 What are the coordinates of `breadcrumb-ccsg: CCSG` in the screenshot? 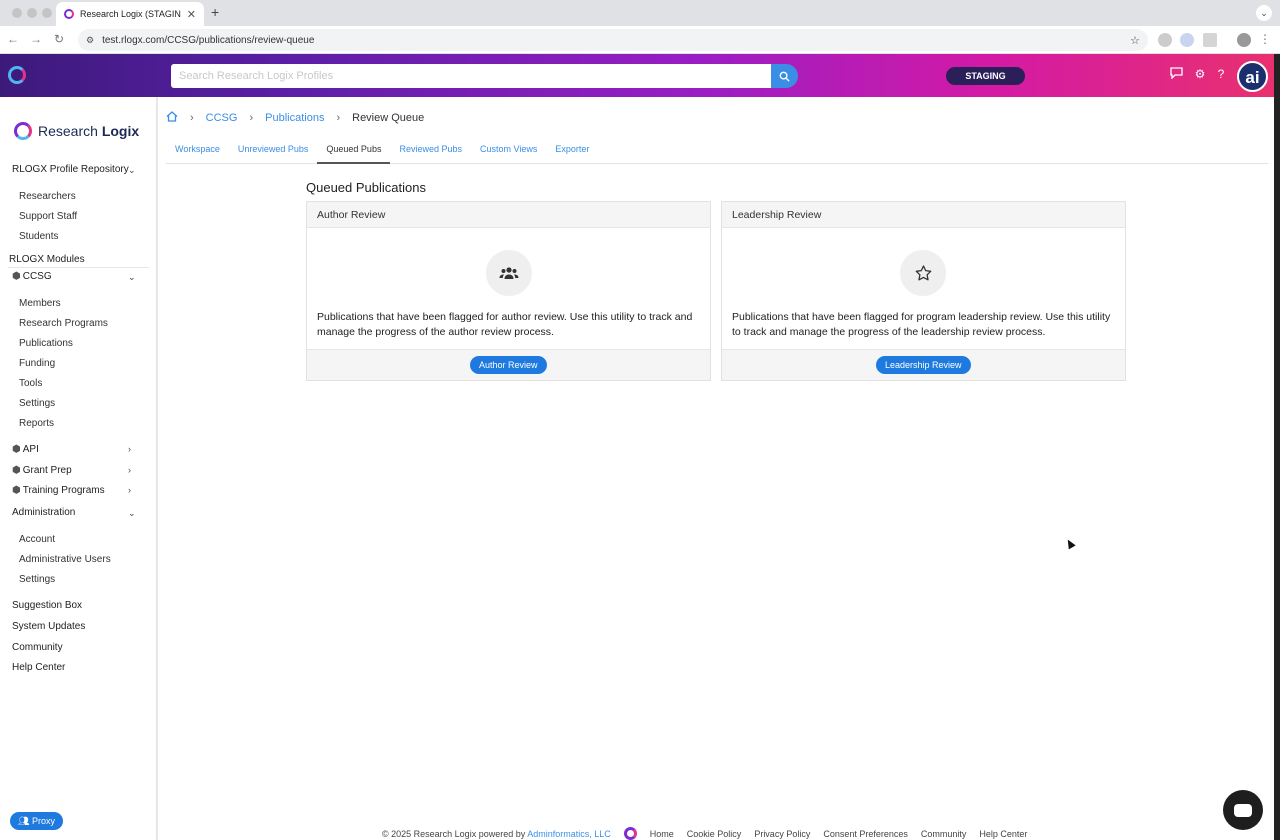 It's located at (222, 118).